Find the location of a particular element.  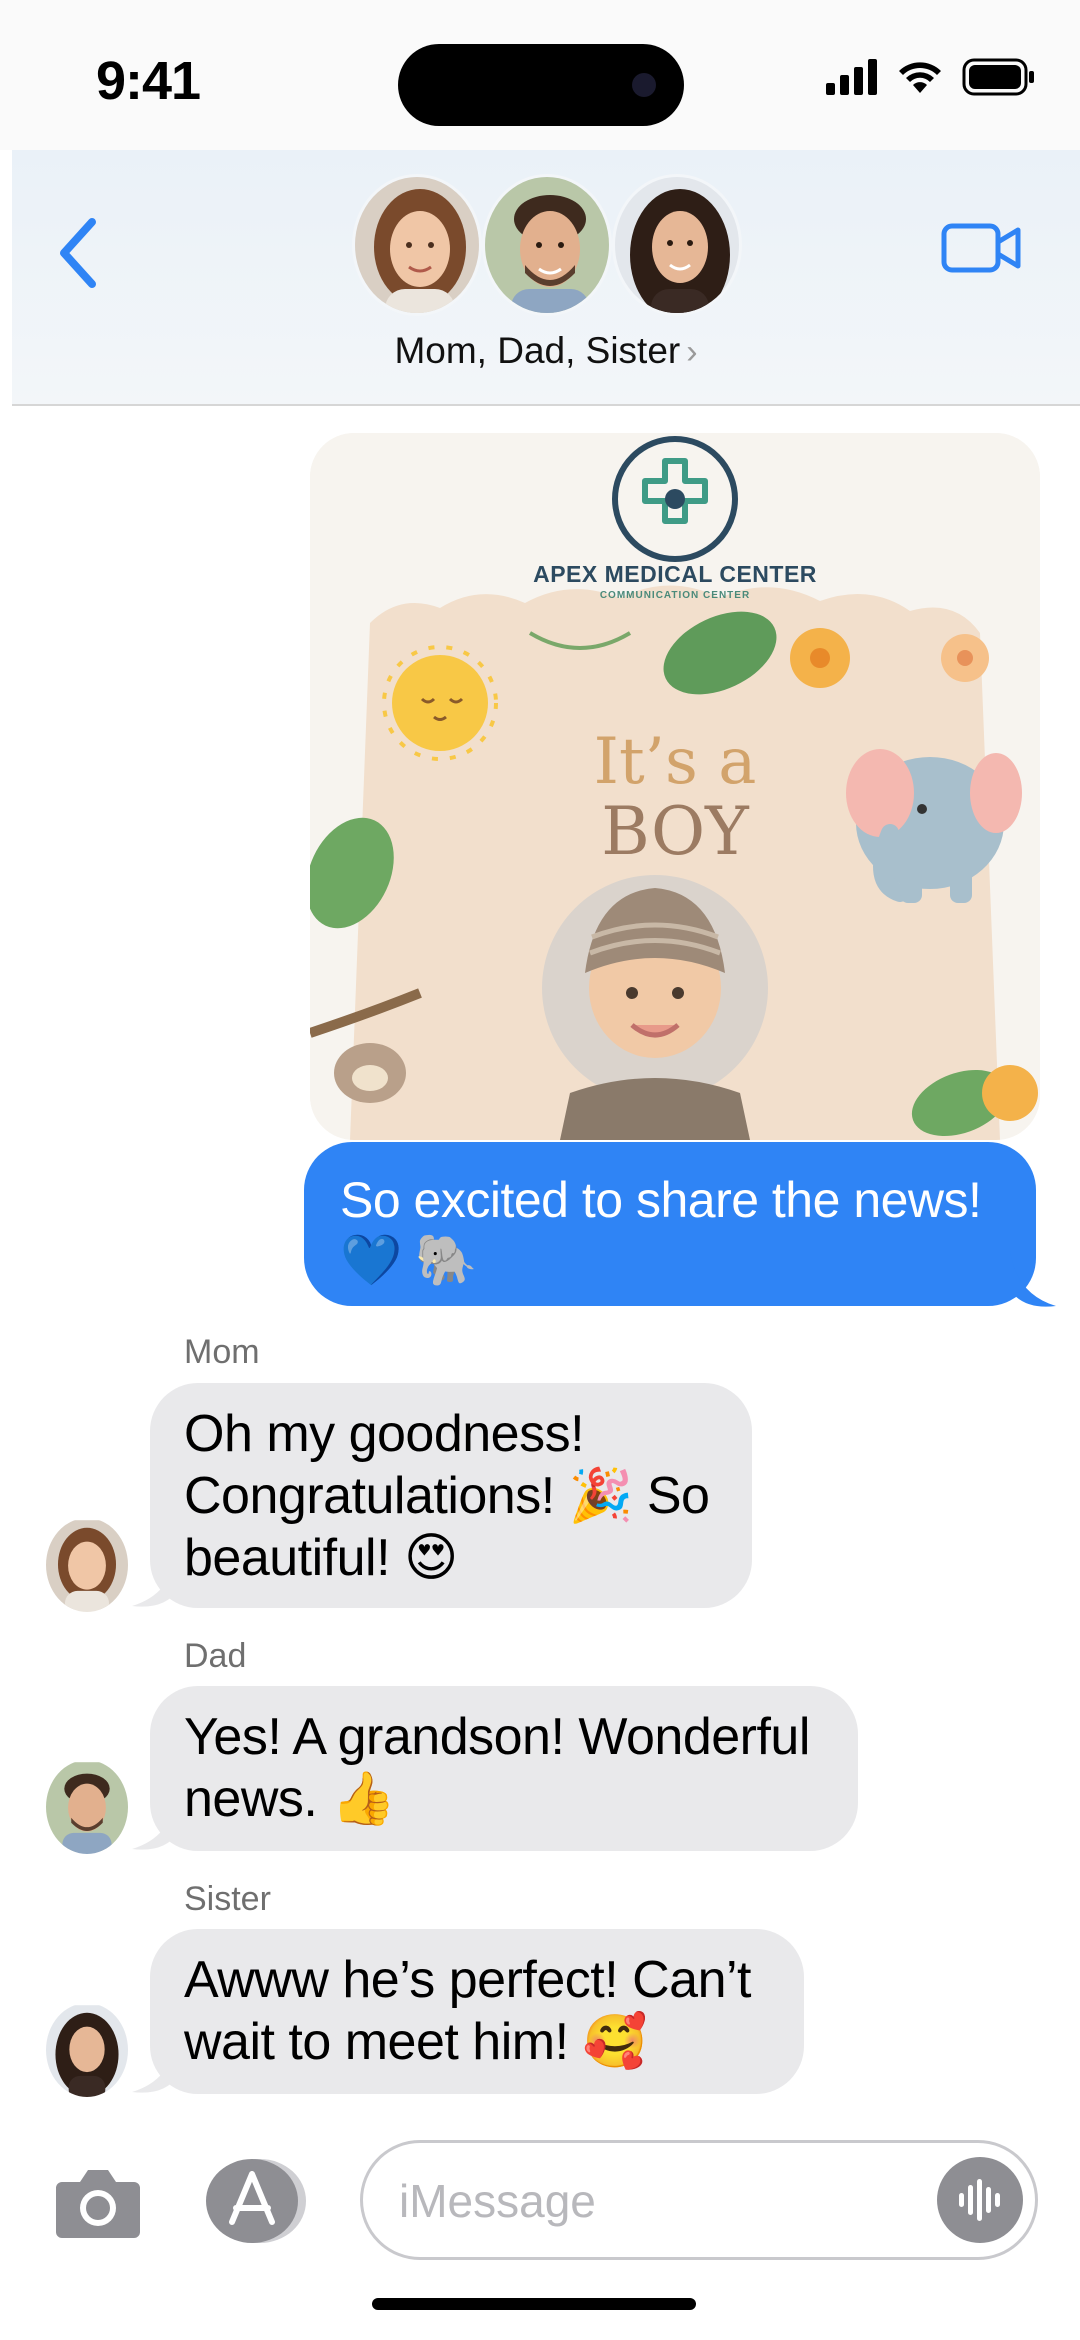

video-camera-icon is located at coordinates (981, 248).